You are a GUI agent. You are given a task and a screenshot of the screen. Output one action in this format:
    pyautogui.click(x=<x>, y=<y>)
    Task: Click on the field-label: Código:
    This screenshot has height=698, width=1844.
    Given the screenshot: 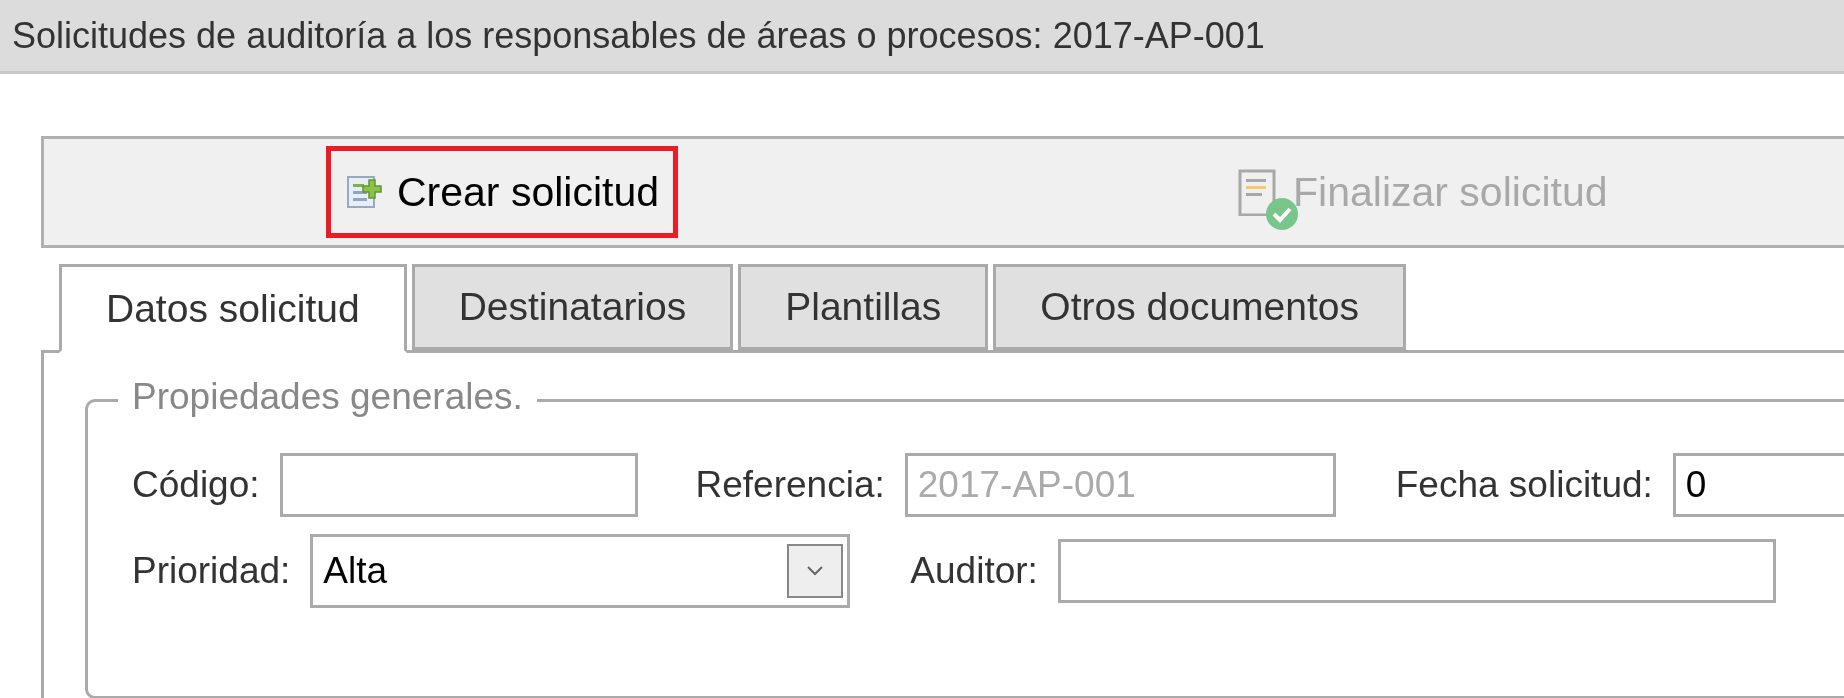 What is the action you would take?
    pyautogui.click(x=196, y=485)
    